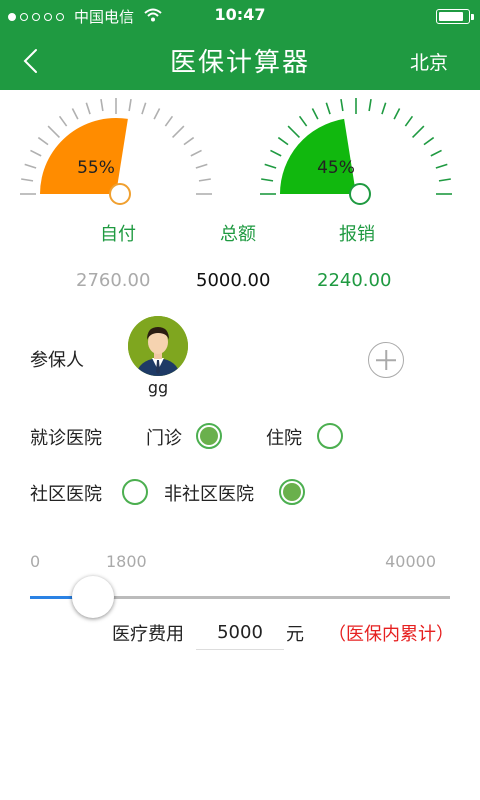 This screenshot has width=480, height=800. Describe the element at coordinates (357, 234) in the screenshot. I see `reimburse-label: 报销` at that location.